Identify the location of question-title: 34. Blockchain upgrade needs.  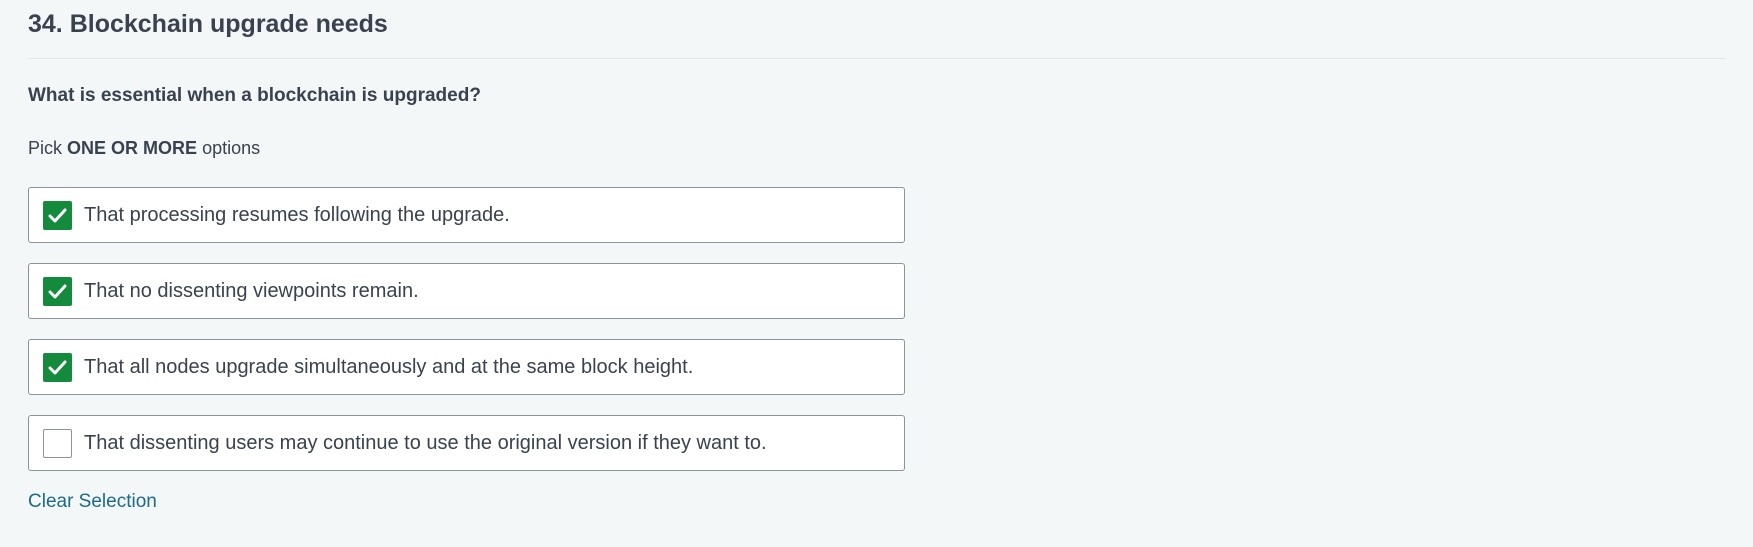
(208, 24).